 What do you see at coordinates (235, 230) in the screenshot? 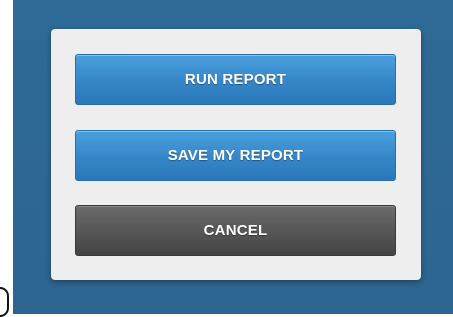
I see `cancel-button: CANCEL` at bounding box center [235, 230].